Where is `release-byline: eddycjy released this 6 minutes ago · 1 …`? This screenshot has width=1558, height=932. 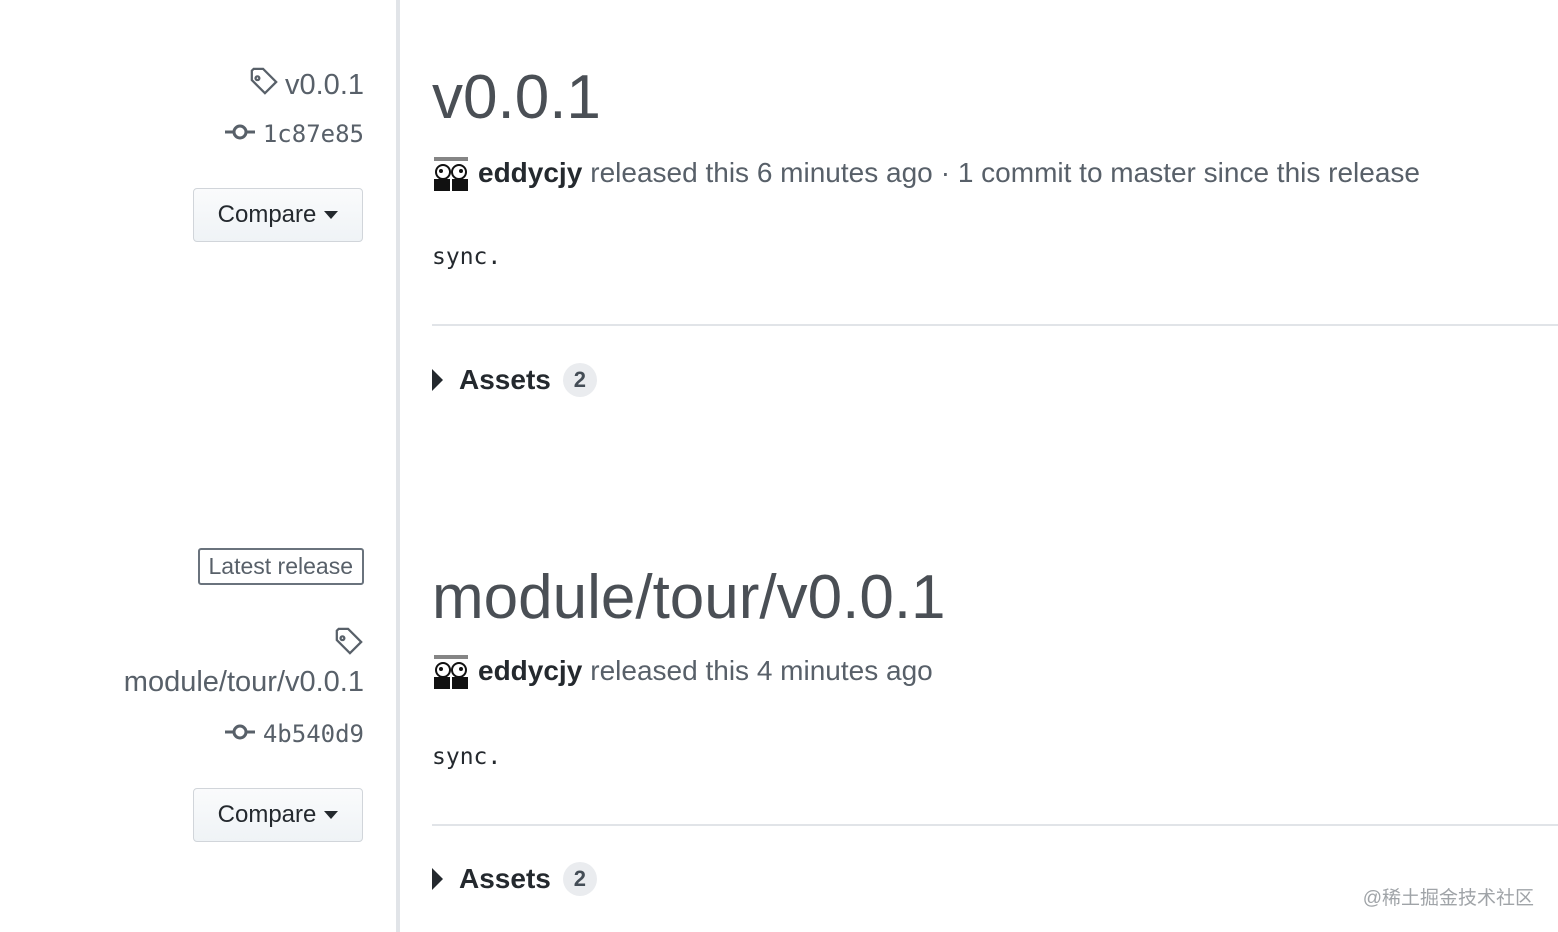 release-byline: eddycjy released this 6 minutes ago · 1 … is located at coordinates (926, 173).